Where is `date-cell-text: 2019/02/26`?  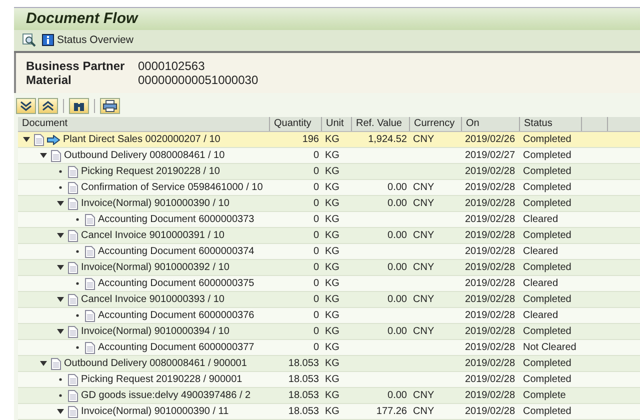 date-cell-text: 2019/02/26 is located at coordinates (490, 139).